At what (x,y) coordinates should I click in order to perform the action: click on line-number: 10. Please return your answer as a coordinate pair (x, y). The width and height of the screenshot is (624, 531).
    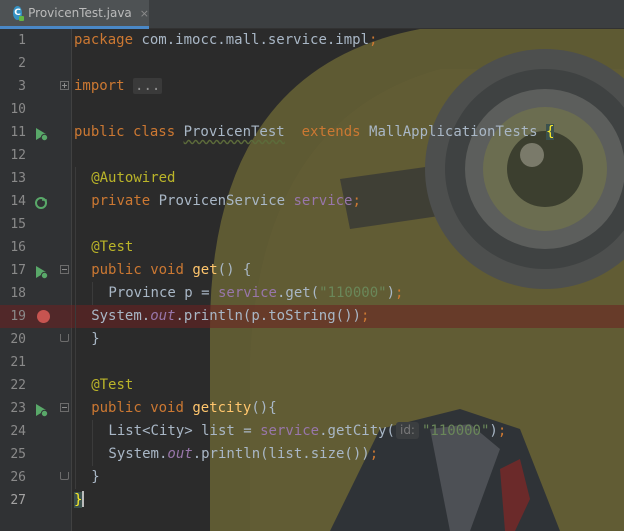
    Looking at the image, I should click on (18, 109).